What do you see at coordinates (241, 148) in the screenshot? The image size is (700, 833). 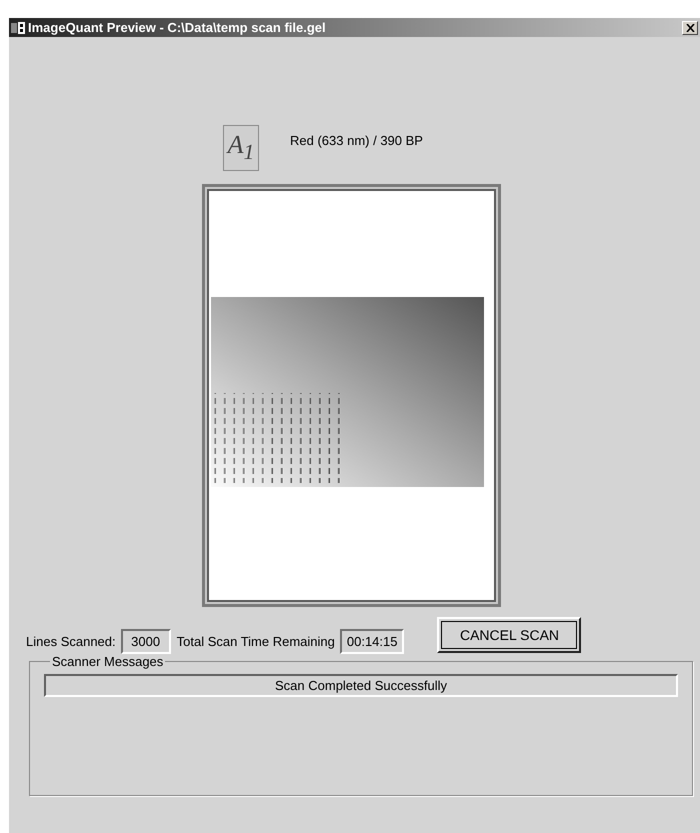 I see `channel-badge: A$_{1}$` at bounding box center [241, 148].